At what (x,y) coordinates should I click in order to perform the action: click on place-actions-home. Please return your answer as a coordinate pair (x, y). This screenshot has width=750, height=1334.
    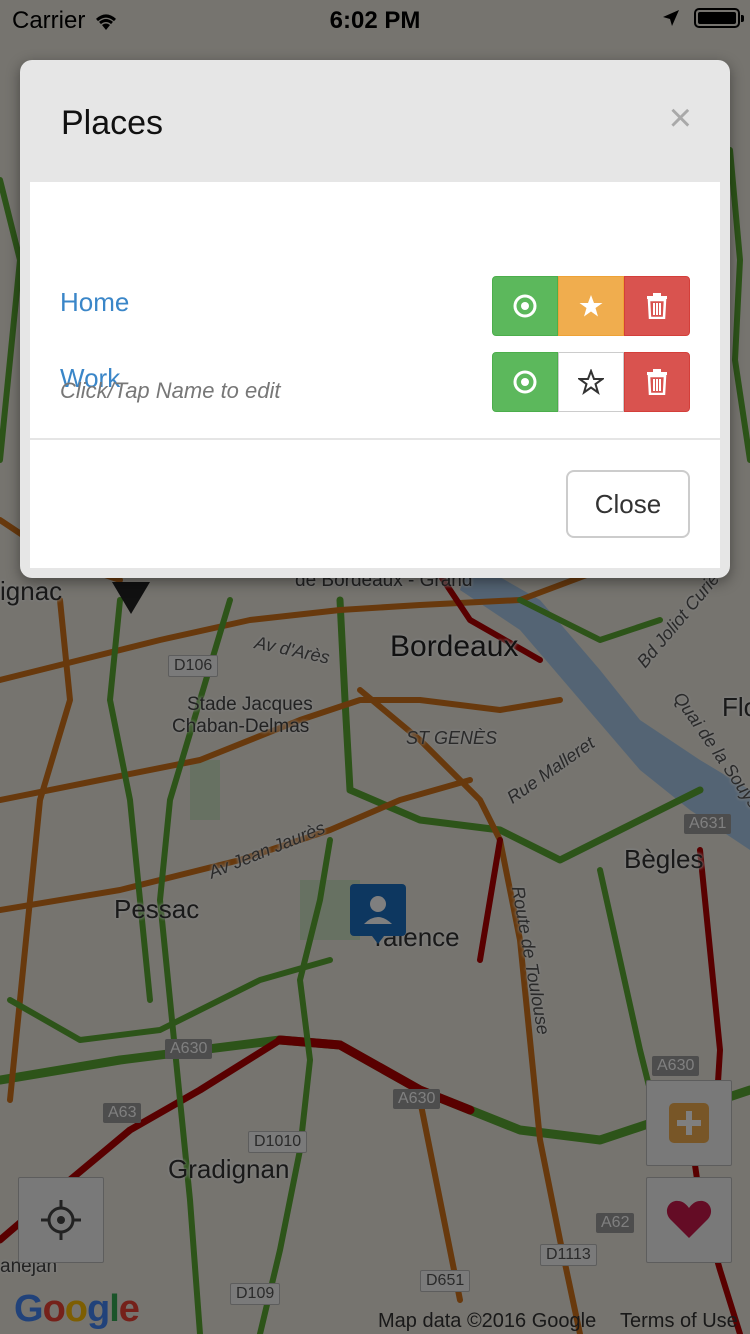
    Looking at the image, I should click on (591, 306).